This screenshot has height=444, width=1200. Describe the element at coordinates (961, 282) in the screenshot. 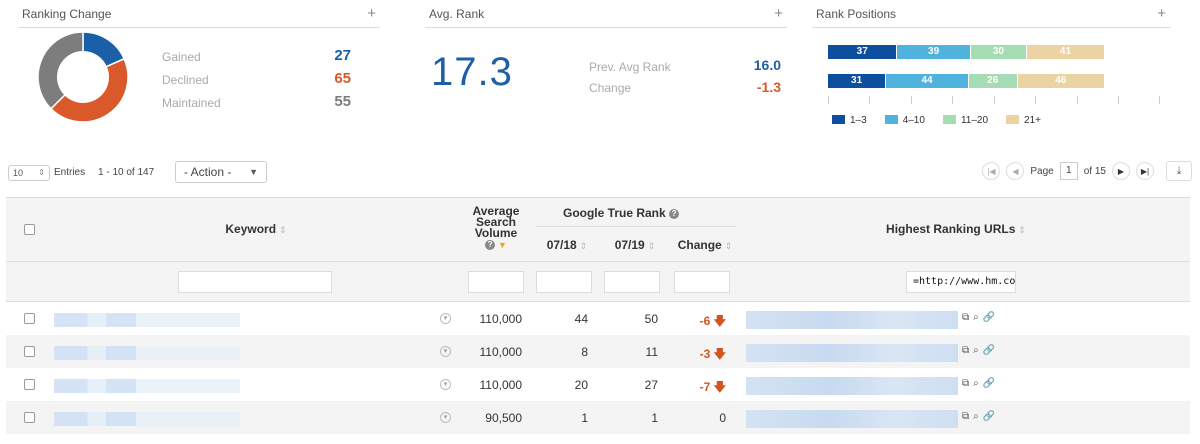

I see `url-filter-input: =http://www.hm.co` at that location.